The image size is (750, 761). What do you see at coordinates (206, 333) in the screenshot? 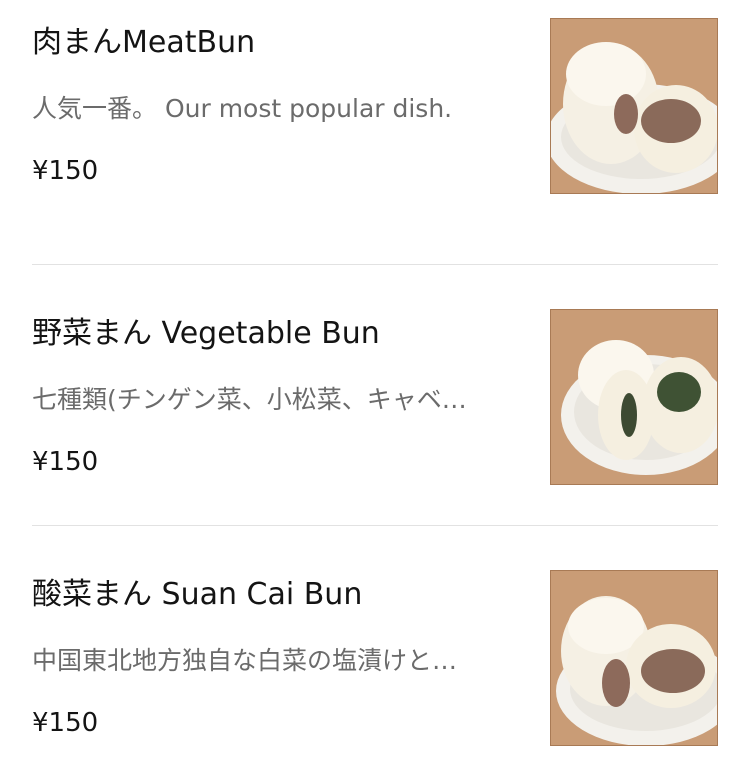
I see `item-title: 野菜まん Vegetable Bun` at bounding box center [206, 333].